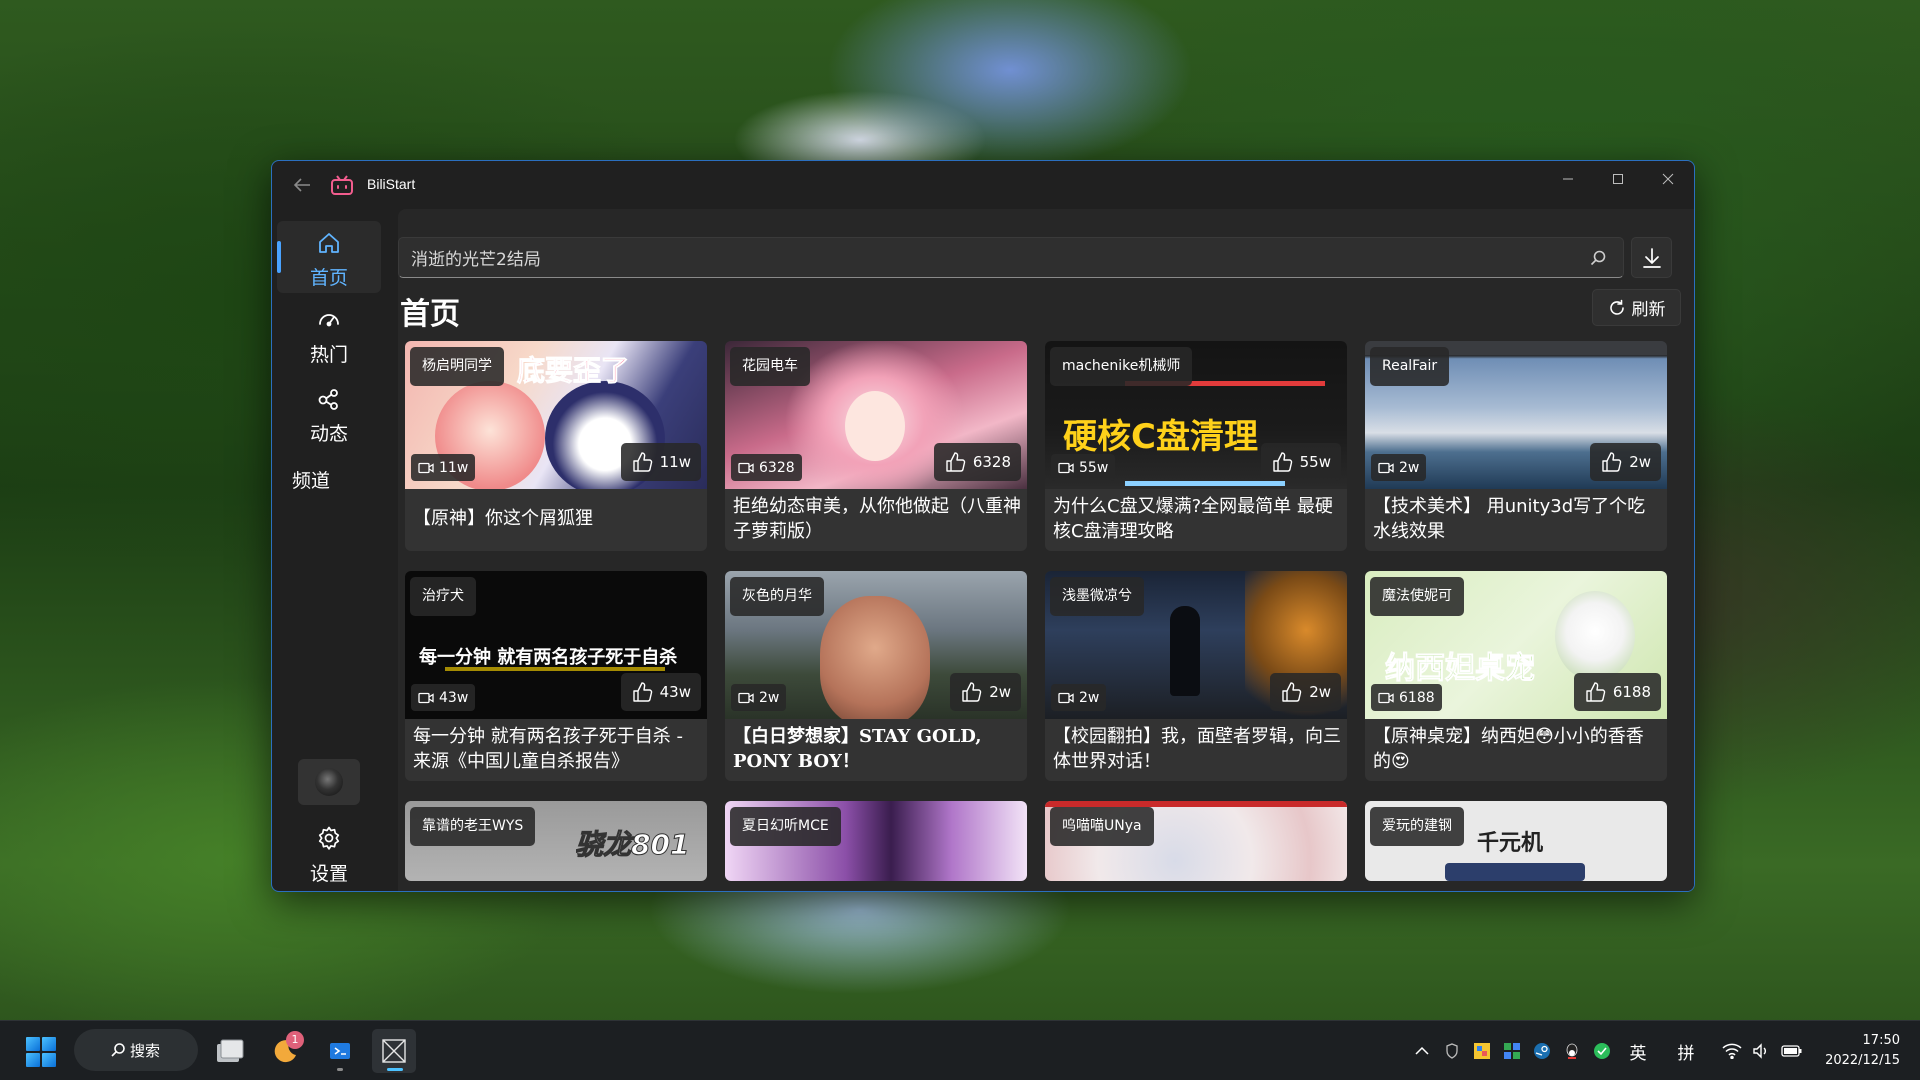 This screenshot has height=1080, width=1920. I want to click on tray-overflow-button, so click(1422, 1051).